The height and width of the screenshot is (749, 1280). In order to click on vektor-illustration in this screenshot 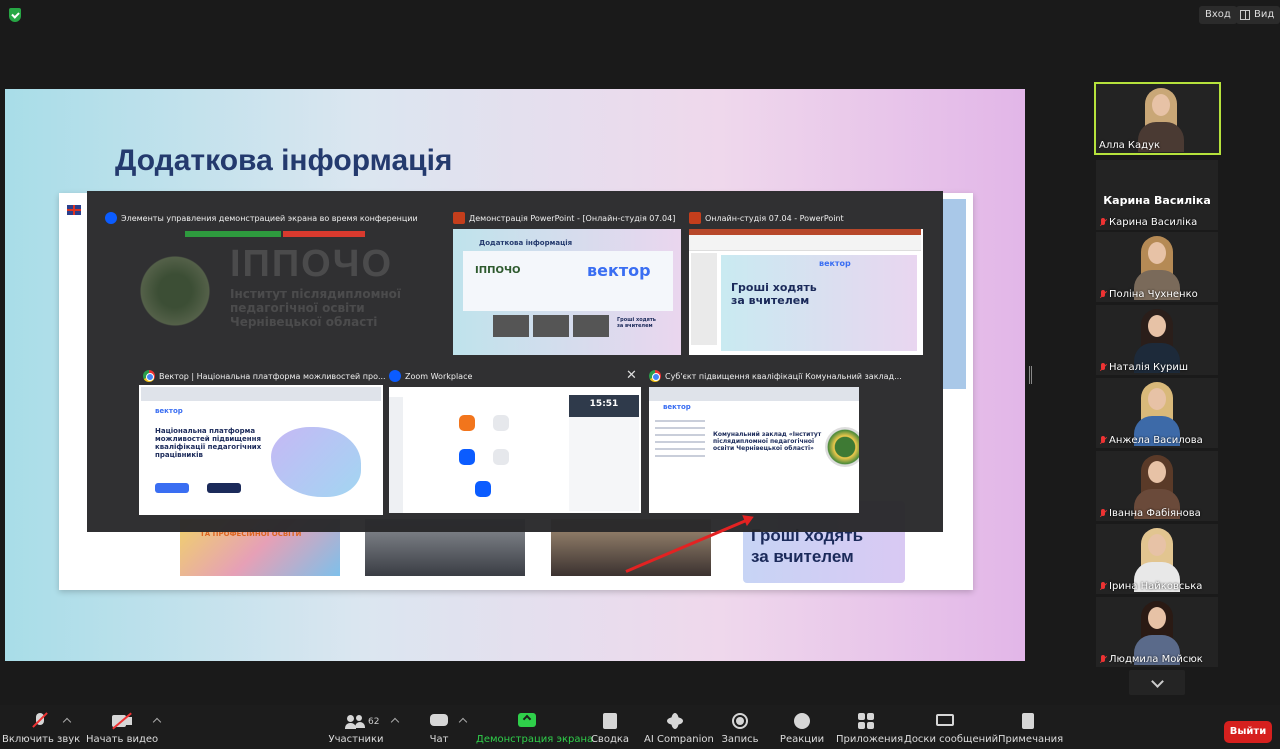, I will do `click(316, 462)`.